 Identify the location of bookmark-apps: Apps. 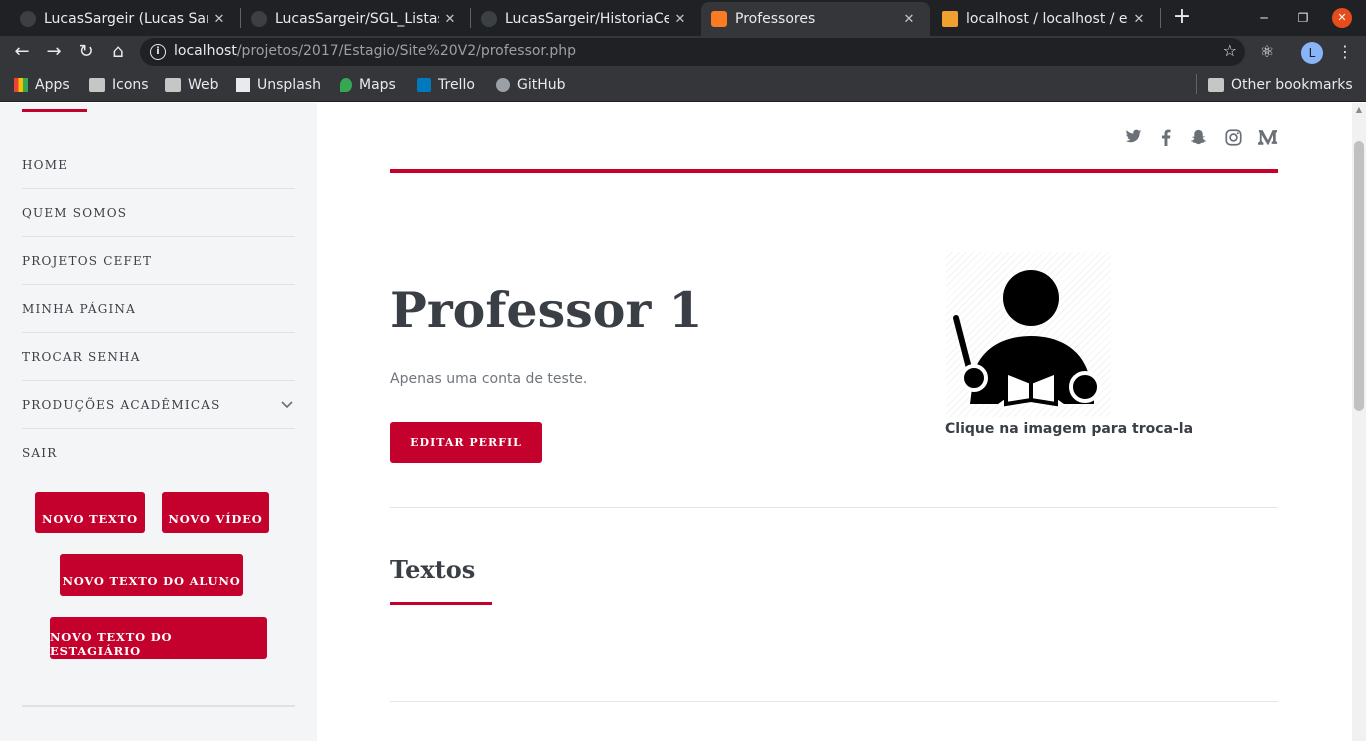
(42, 85).